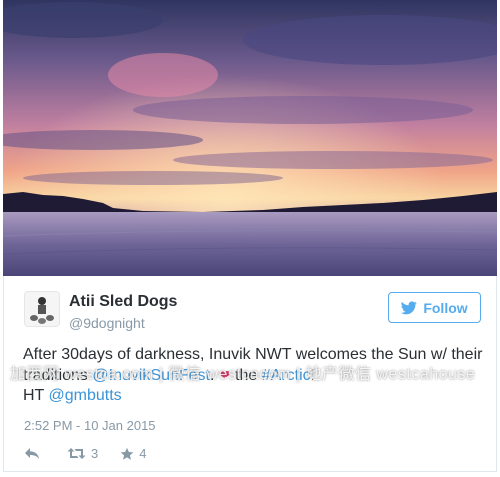 The width and height of the screenshot is (500, 477). I want to click on tweet-timestamp: 2:52 PM - 10 Jan 2015, so click(90, 425).